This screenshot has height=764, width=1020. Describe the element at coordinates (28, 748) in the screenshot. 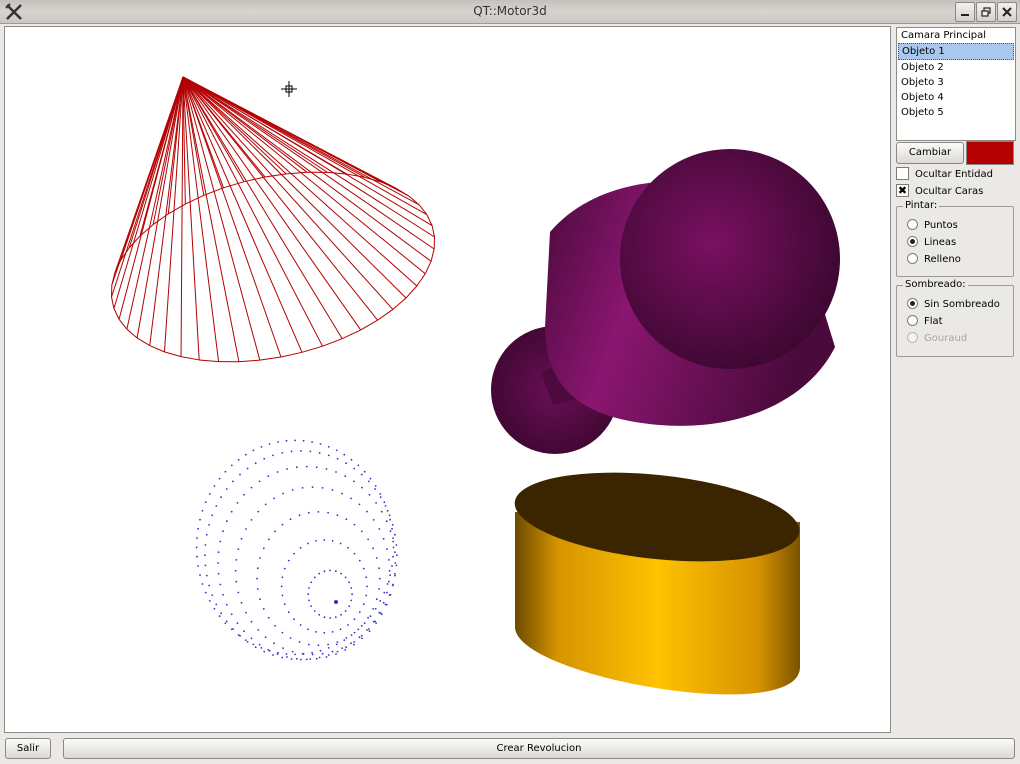

I see `exit-button: Salir` at that location.